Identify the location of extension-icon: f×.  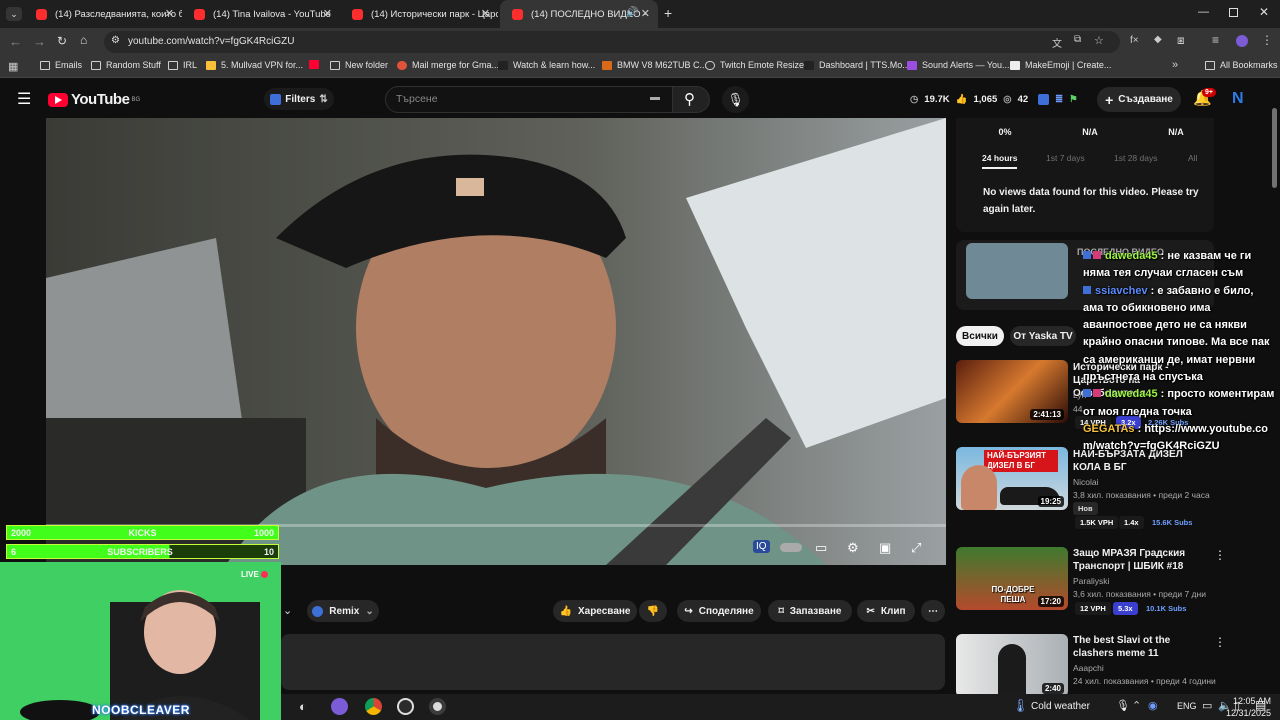
(1134, 40).